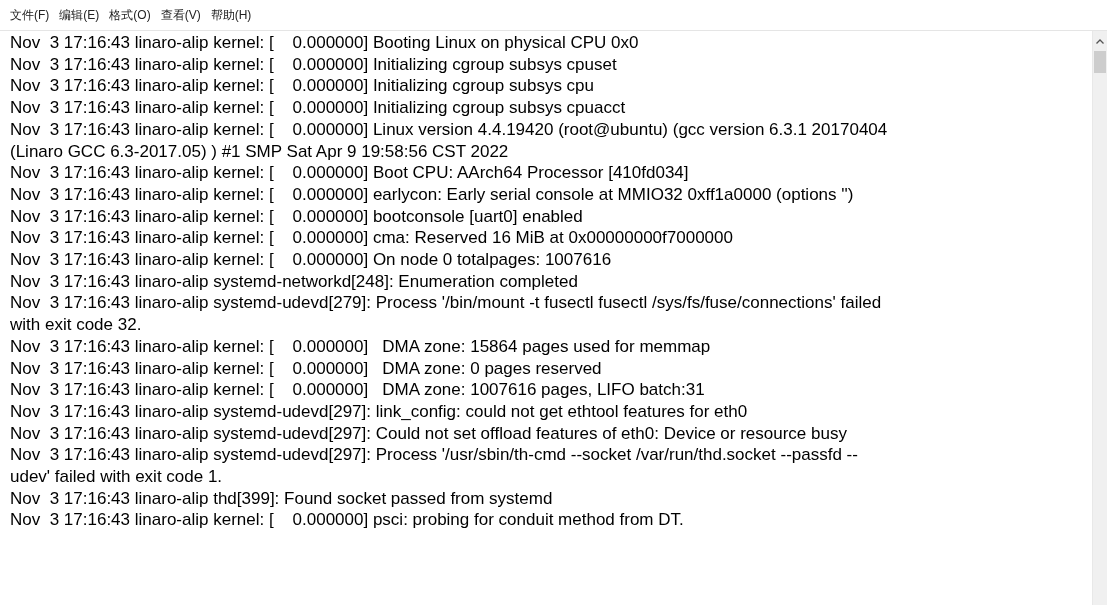  I want to click on menu-item: 编辑(E), so click(79, 15).